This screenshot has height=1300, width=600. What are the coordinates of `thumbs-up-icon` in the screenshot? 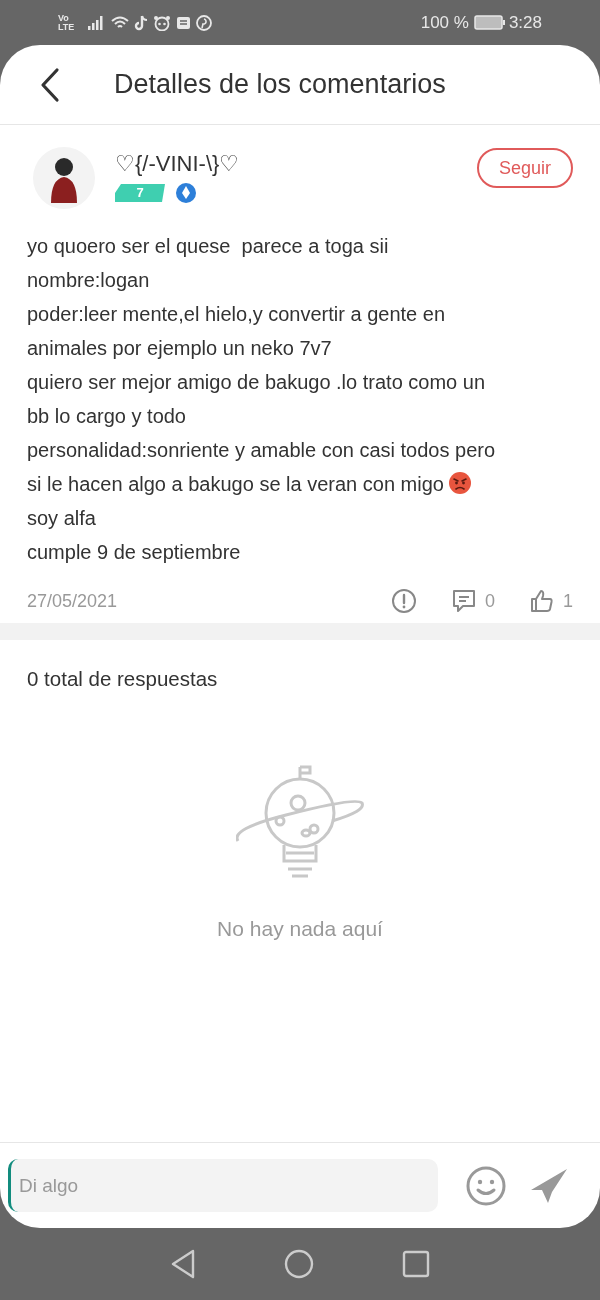 It's located at (542, 601).